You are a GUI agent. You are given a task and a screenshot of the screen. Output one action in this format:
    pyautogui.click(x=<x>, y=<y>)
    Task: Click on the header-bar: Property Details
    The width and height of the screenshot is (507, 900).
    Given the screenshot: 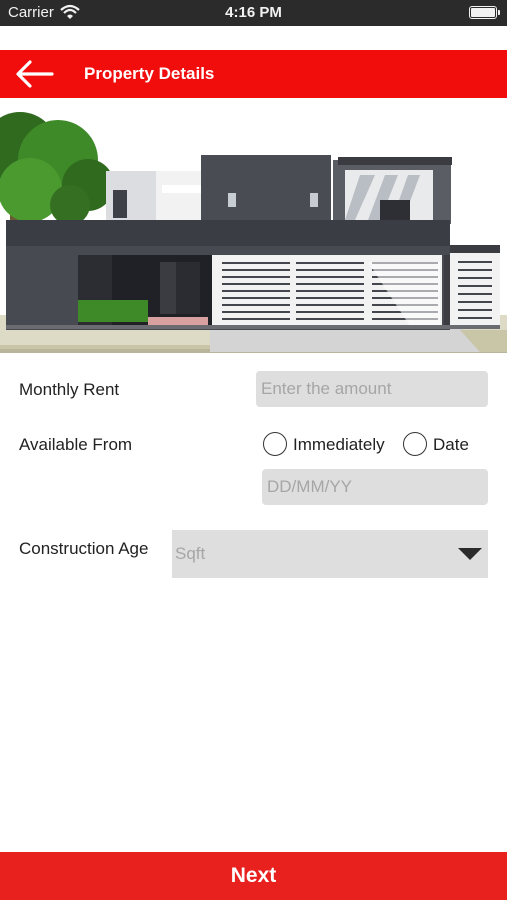 What is the action you would take?
    pyautogui.click(x=253, y=74)
    